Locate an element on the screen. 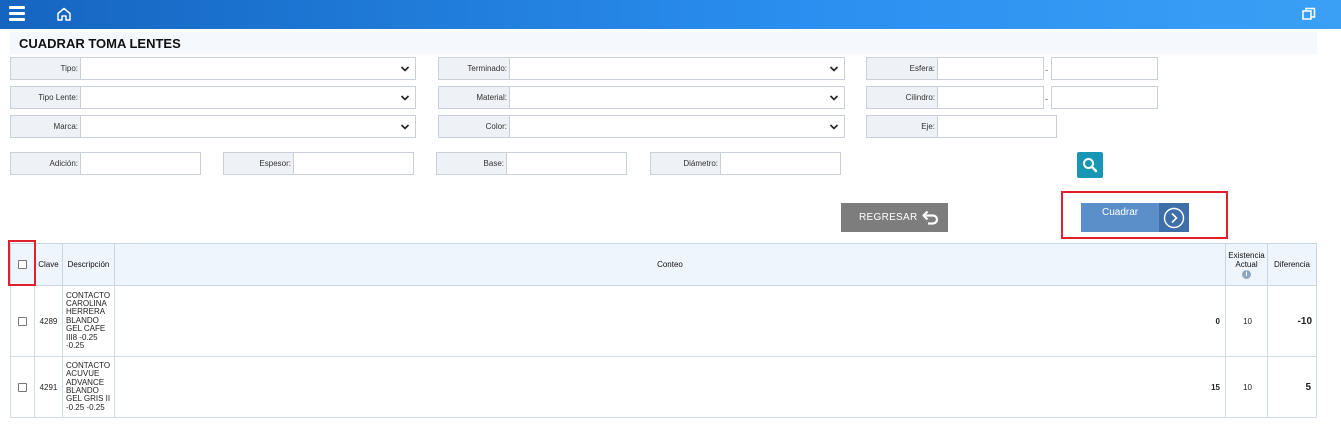 This screenshot has height=440, width=1341. cilindro-to-input is located at coordinates (1104, 97).